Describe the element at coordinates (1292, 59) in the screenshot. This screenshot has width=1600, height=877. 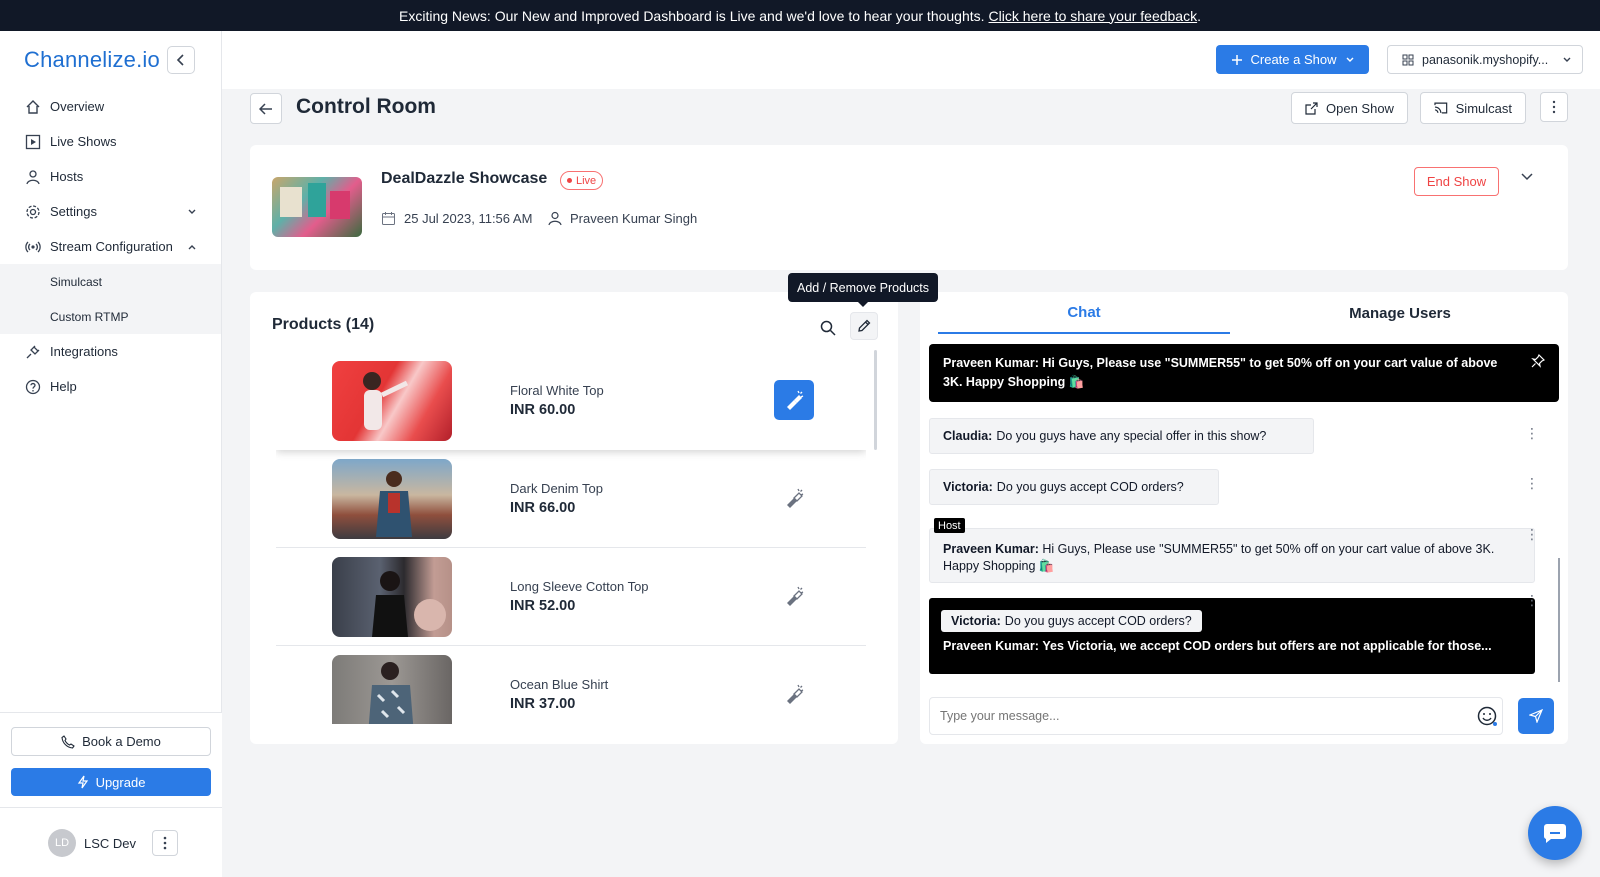
I see `create-show-button: Create a Show` at that location.